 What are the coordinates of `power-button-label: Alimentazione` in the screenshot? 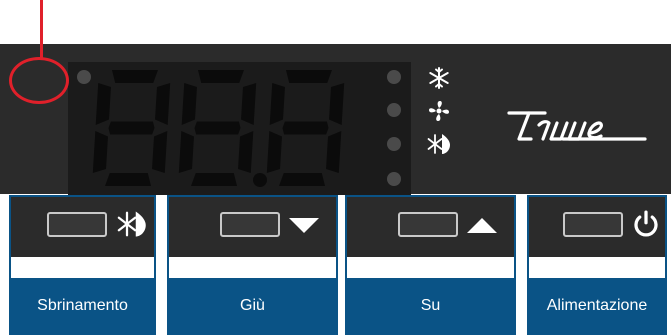 It's located at (597, 305).